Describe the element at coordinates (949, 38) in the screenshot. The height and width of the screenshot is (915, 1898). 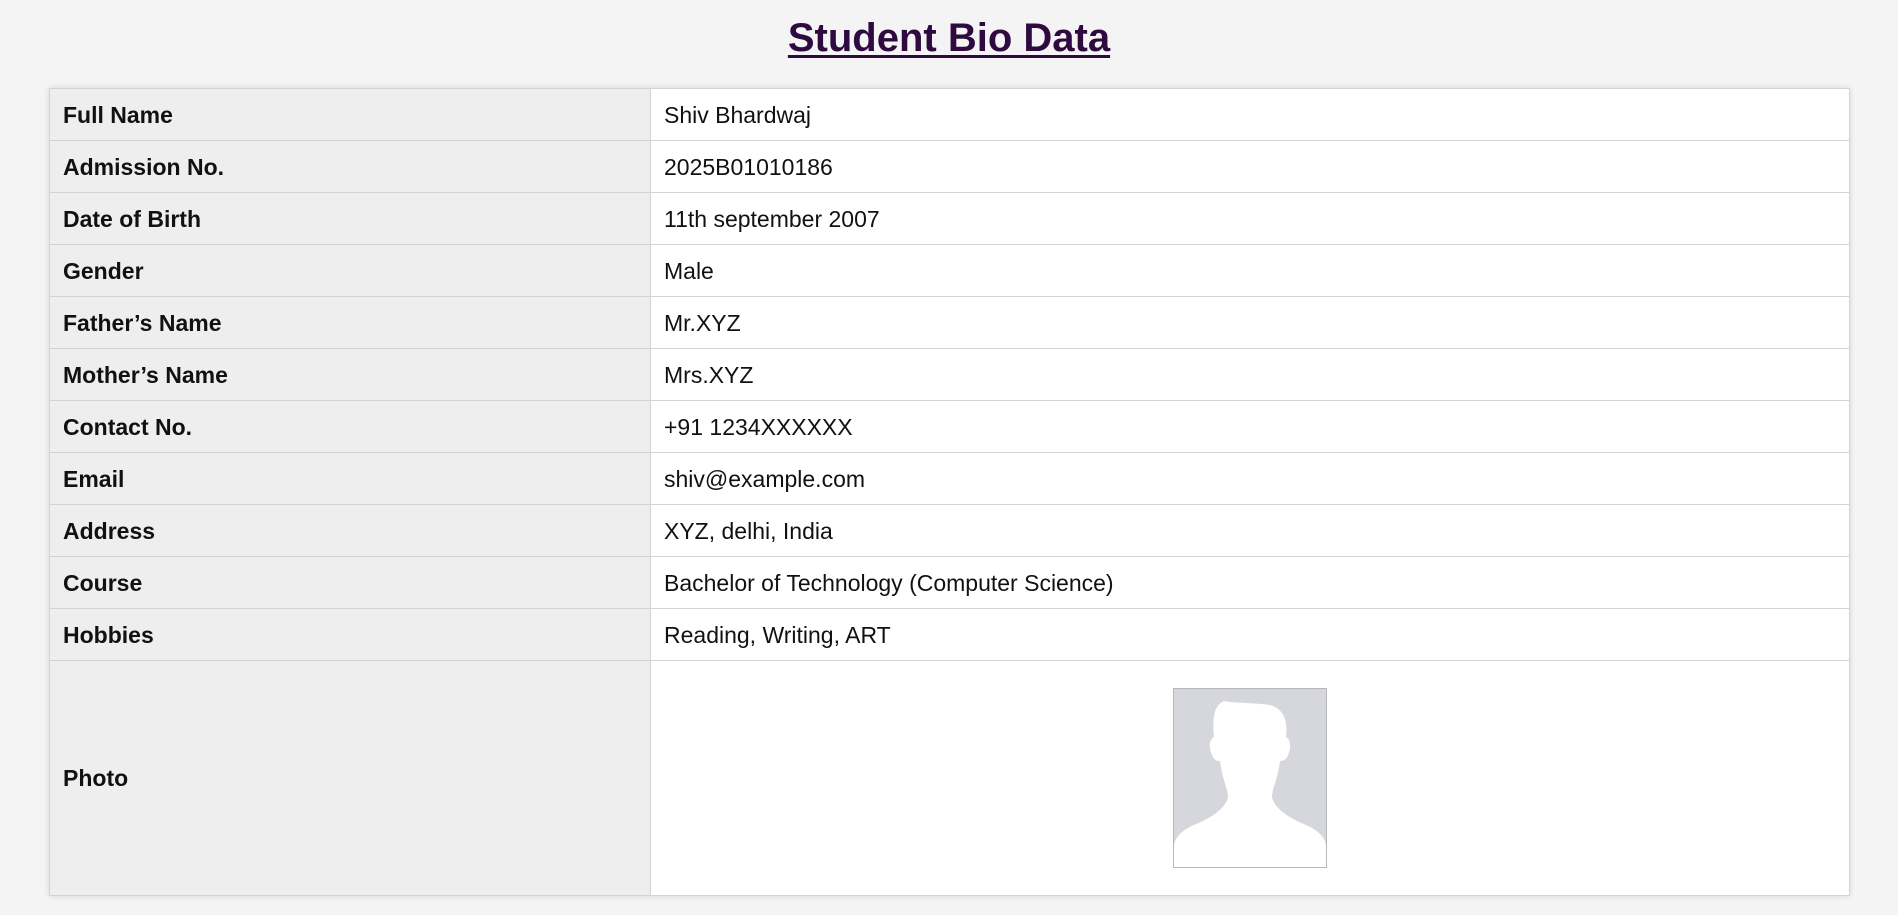
I see `page-title: Student Bio Data` at that location.